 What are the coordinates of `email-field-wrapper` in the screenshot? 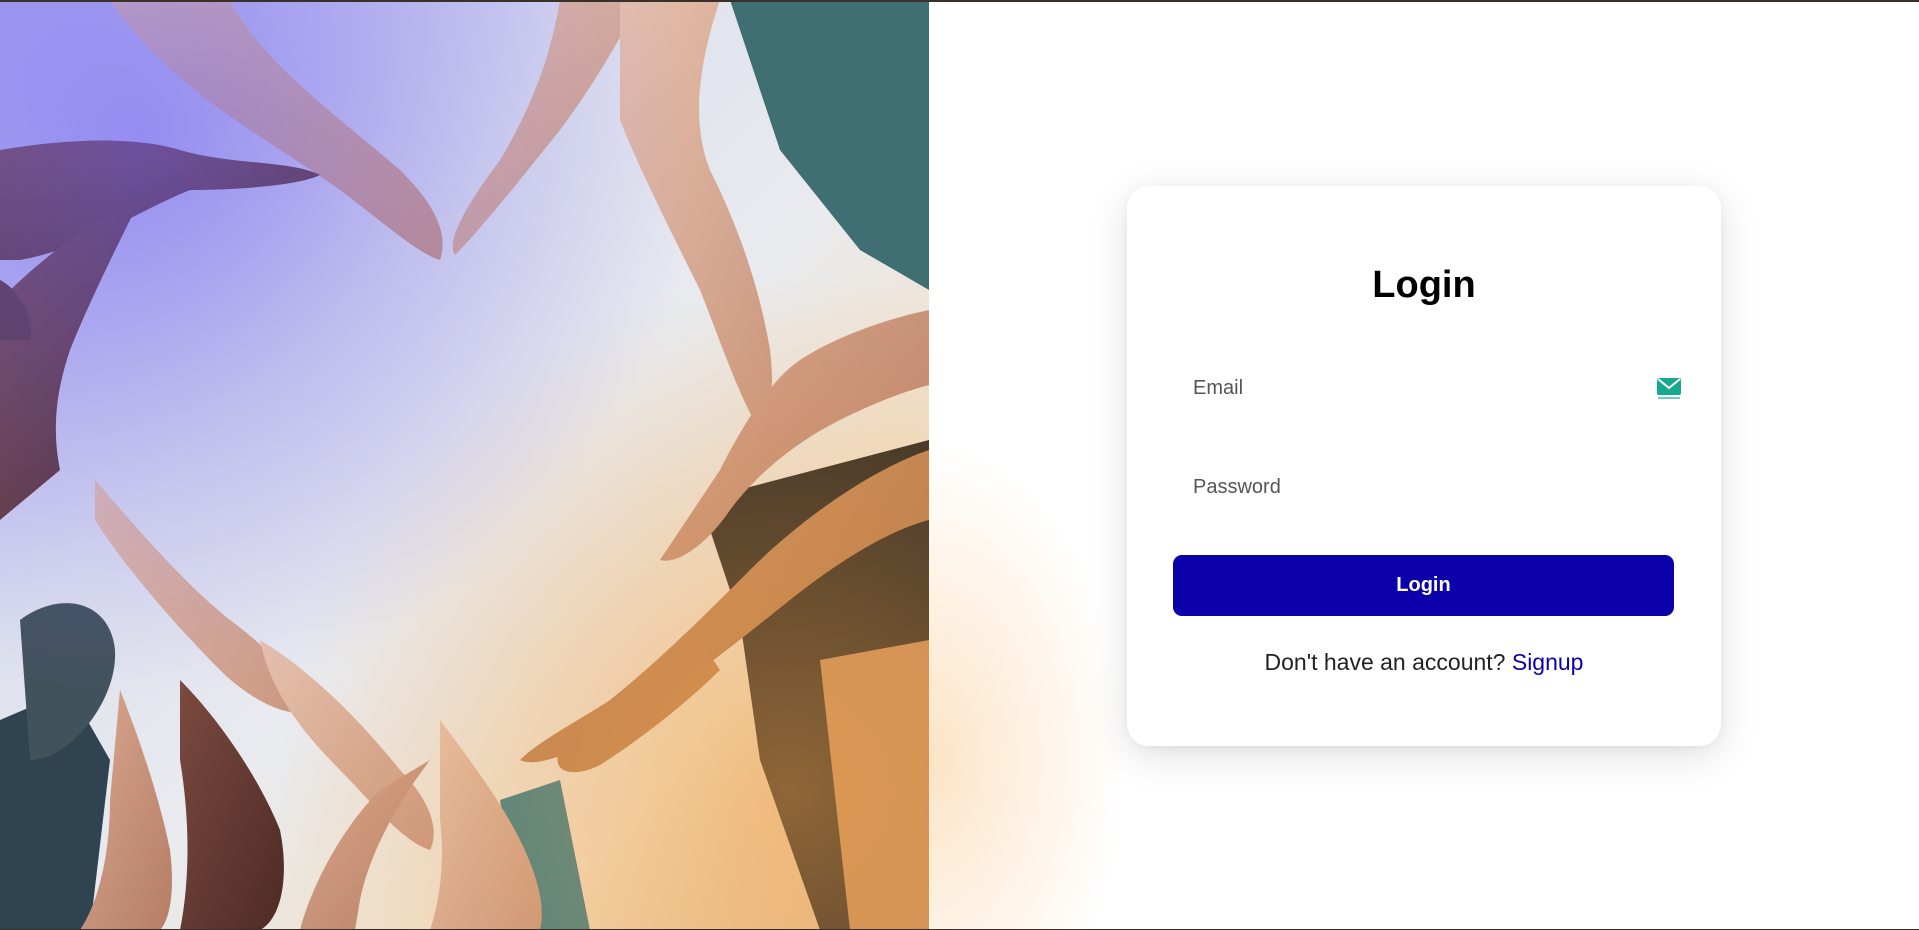 It's located at (1427, 388).